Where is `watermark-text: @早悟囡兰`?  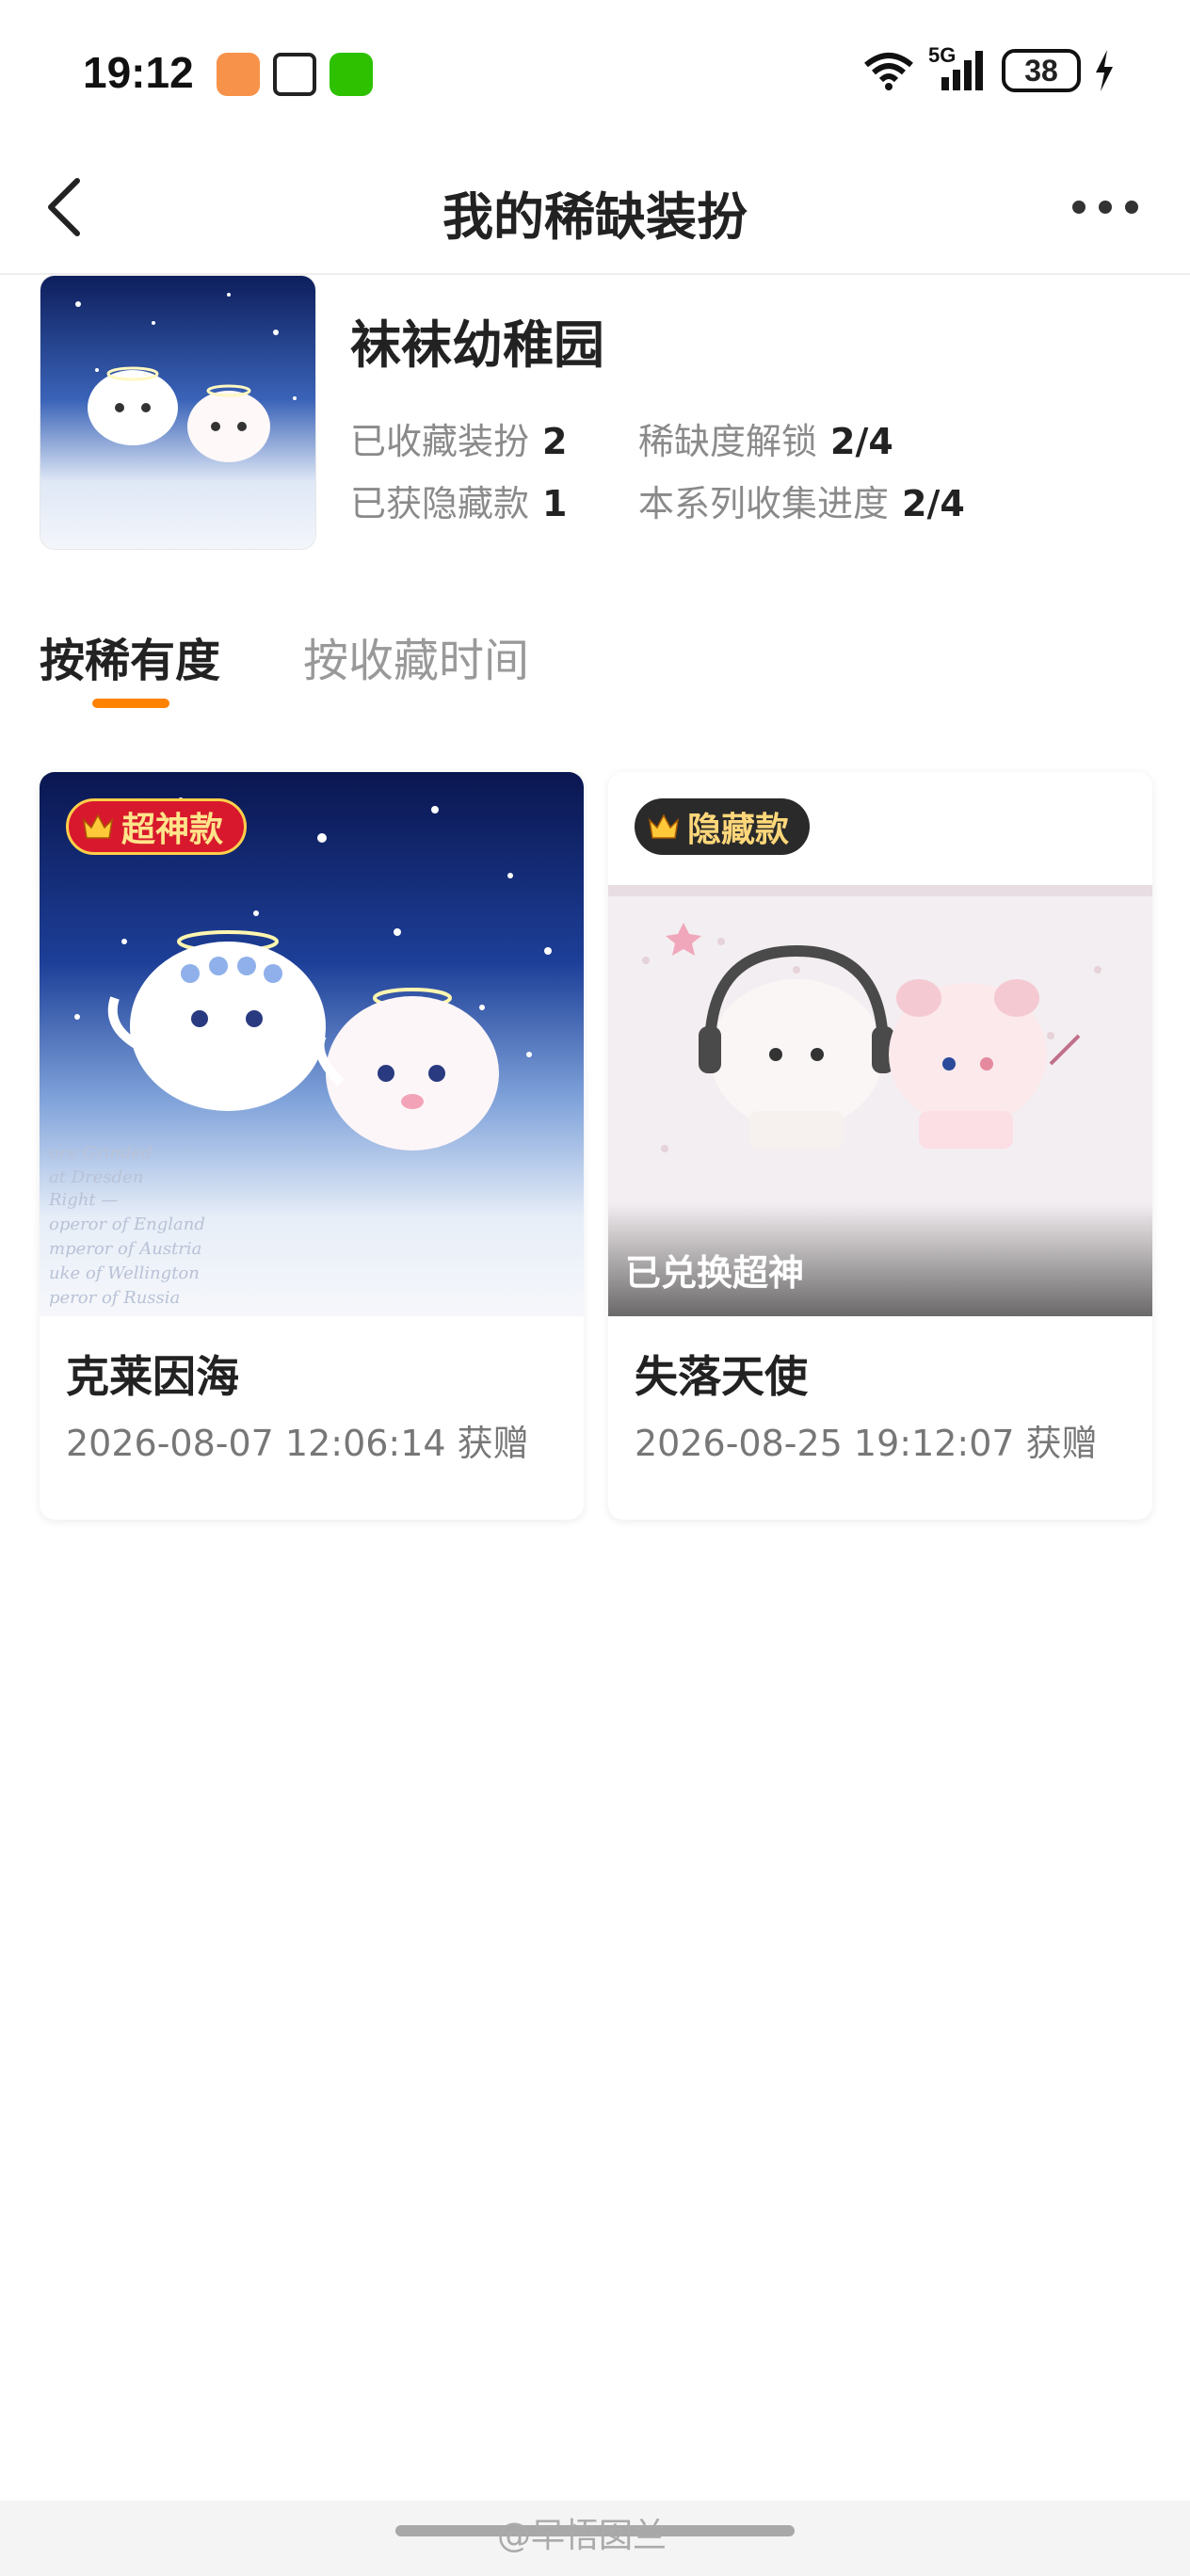
watermark-text: @早悟囡兰 is located at coordinates (582, 2536).